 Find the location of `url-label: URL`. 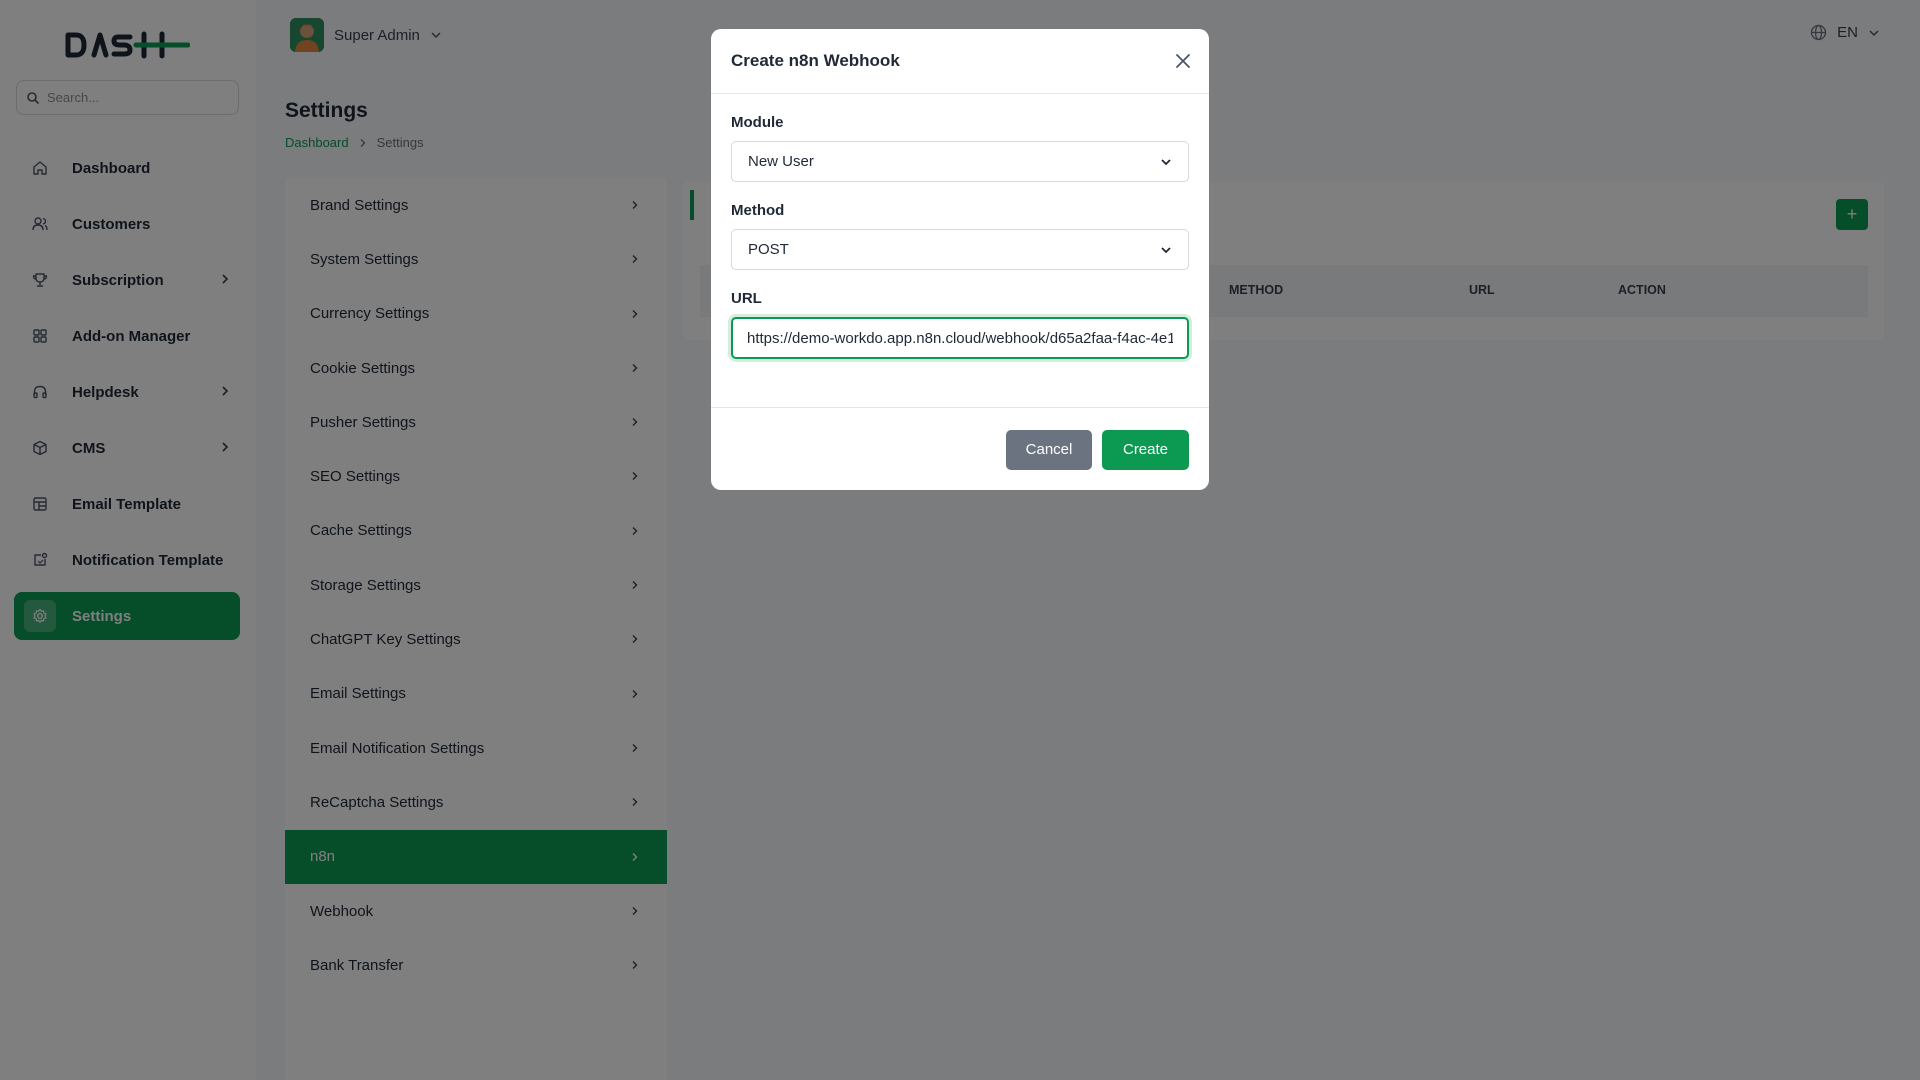

url-label: URL is located at coordinates (746, 298).